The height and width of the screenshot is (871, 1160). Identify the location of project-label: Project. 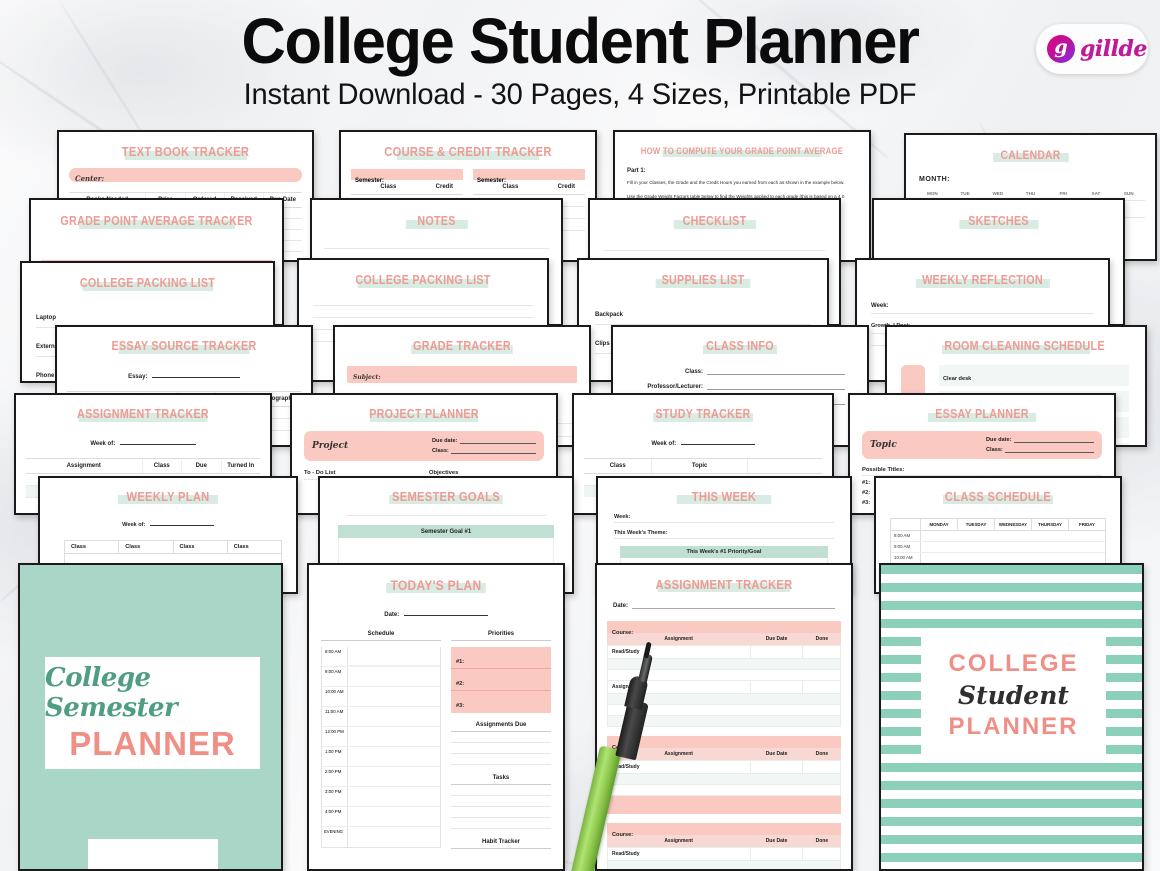
(330, 446).